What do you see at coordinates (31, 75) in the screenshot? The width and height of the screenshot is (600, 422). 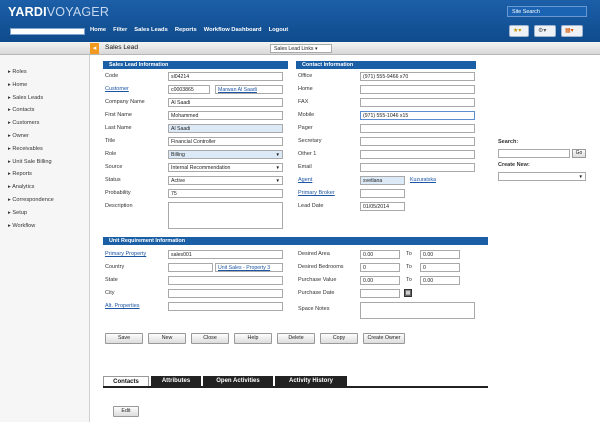 I see `sidebar-item-roles: ▸ Roles` at bounding box center [31, 75].